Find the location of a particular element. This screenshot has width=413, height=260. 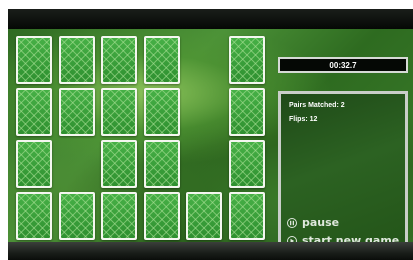

flips-text: Flips: 12 is located at coordinates (303, 119).